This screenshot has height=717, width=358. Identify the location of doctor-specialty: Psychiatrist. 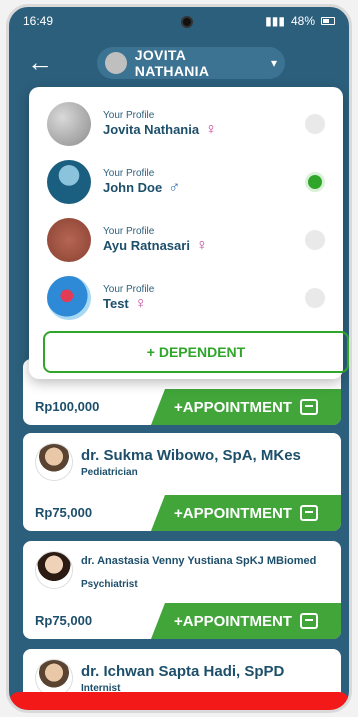
(109, 584).